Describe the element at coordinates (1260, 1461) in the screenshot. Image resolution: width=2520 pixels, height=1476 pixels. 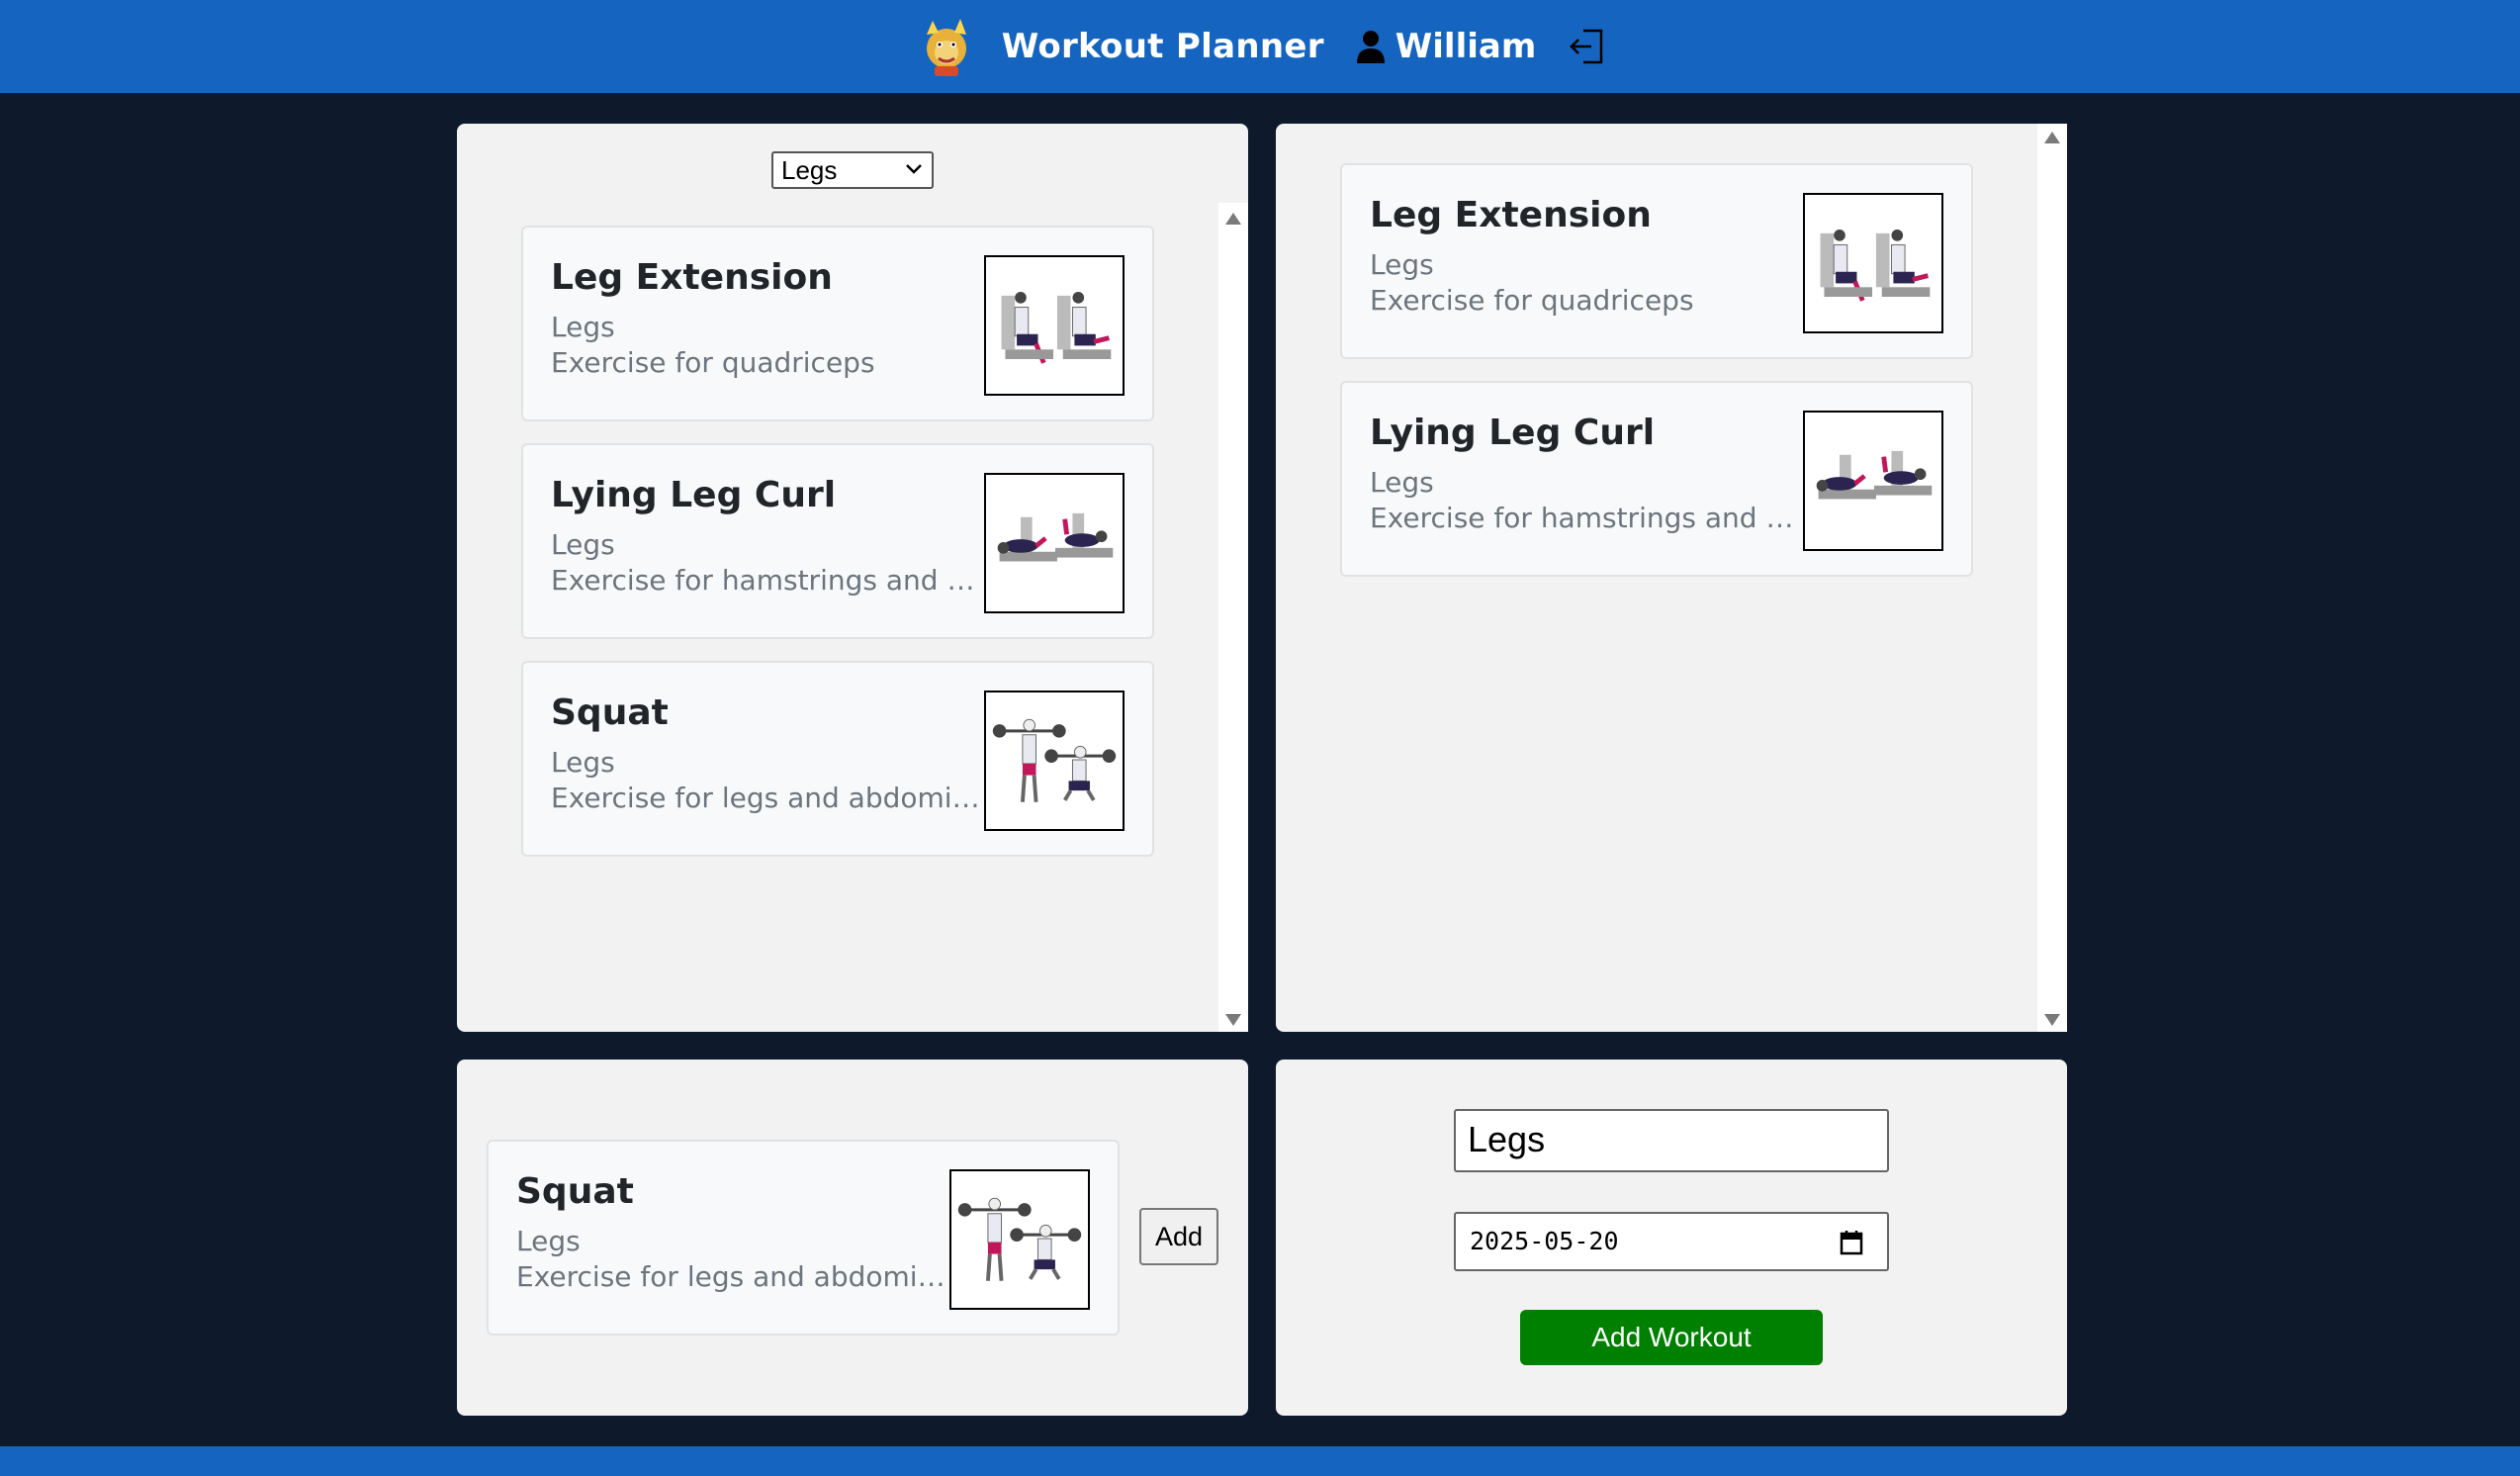
I see `bottom-bar` at that location.